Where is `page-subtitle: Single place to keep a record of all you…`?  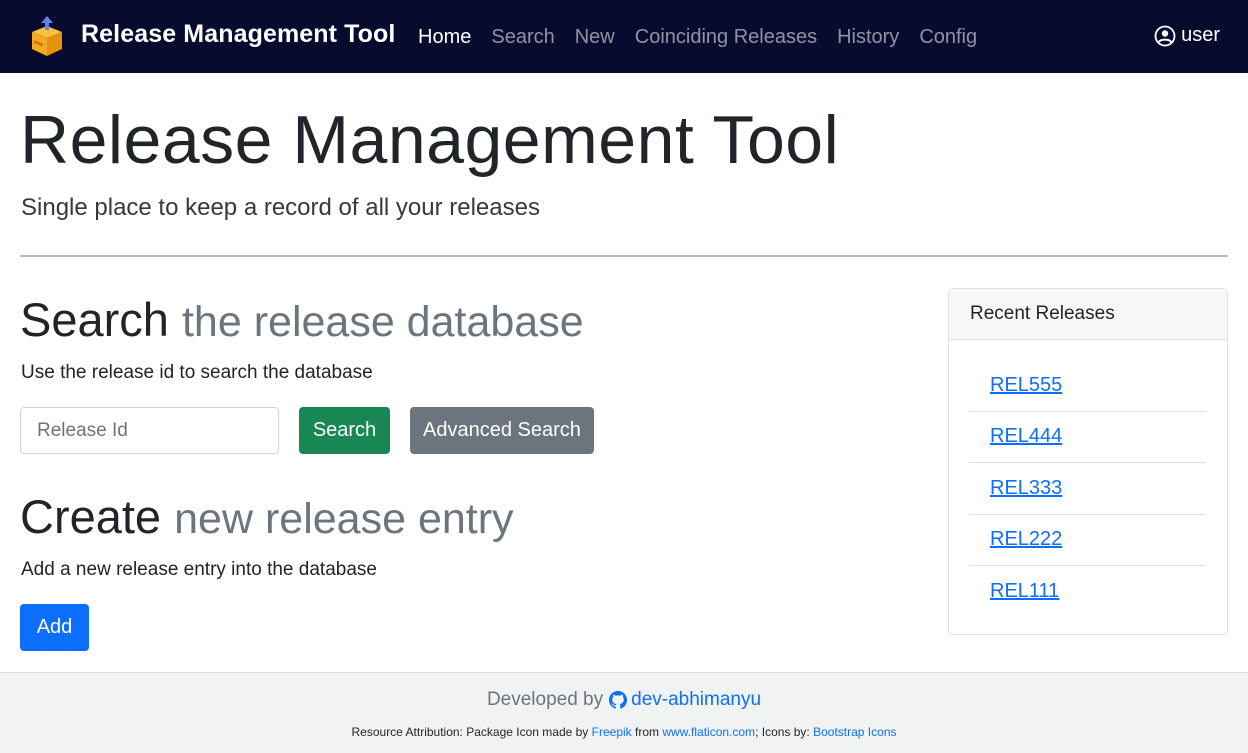
page-subtitle: Single place to keep a record of all you… is located at coordinates (280, 207).